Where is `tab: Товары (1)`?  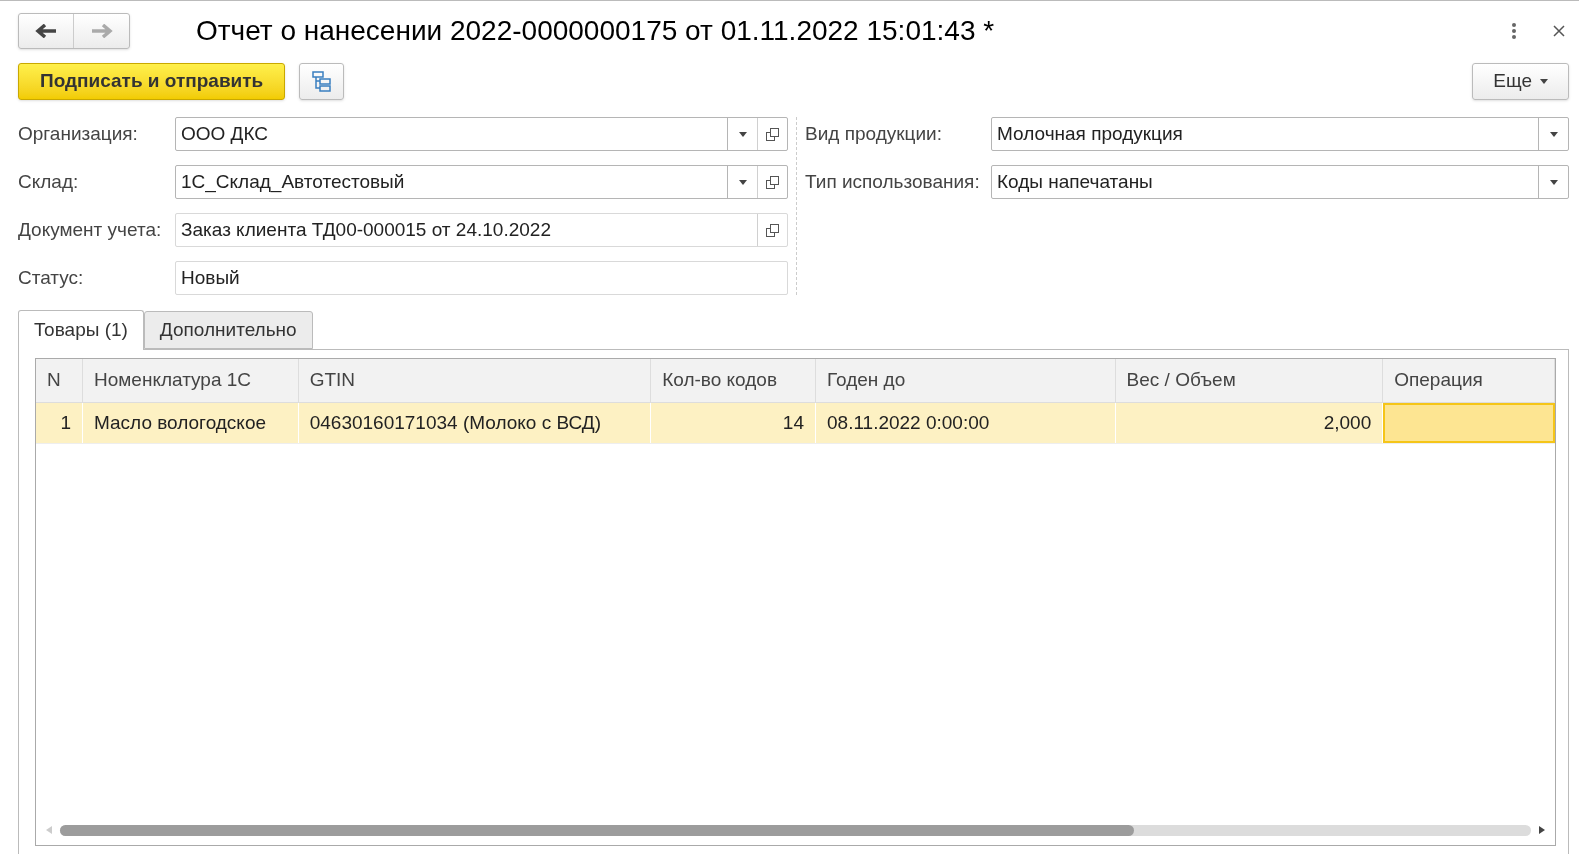
tab: Товары (1) is located at coordinates (81, 330).